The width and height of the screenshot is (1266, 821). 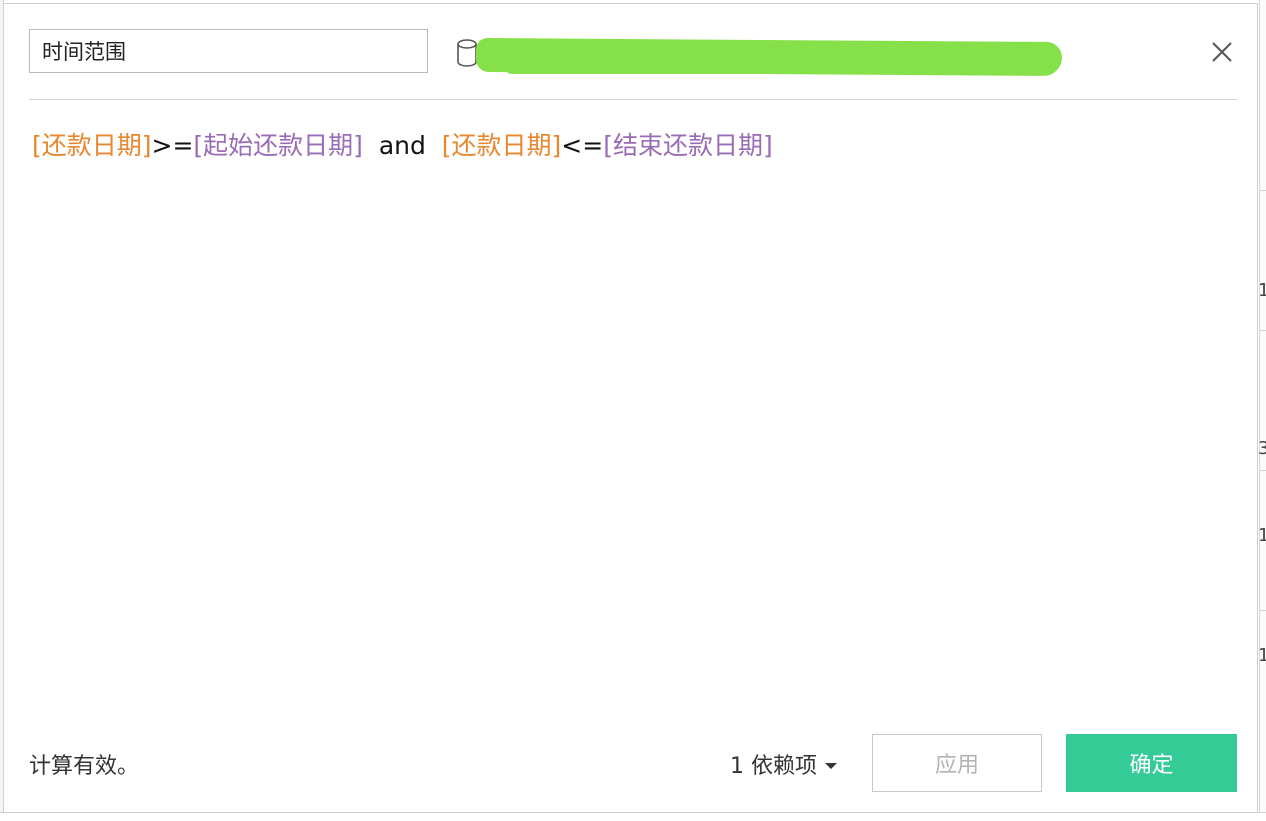 I want to click on formula-token-op: >=, so click(x=172, y=145).